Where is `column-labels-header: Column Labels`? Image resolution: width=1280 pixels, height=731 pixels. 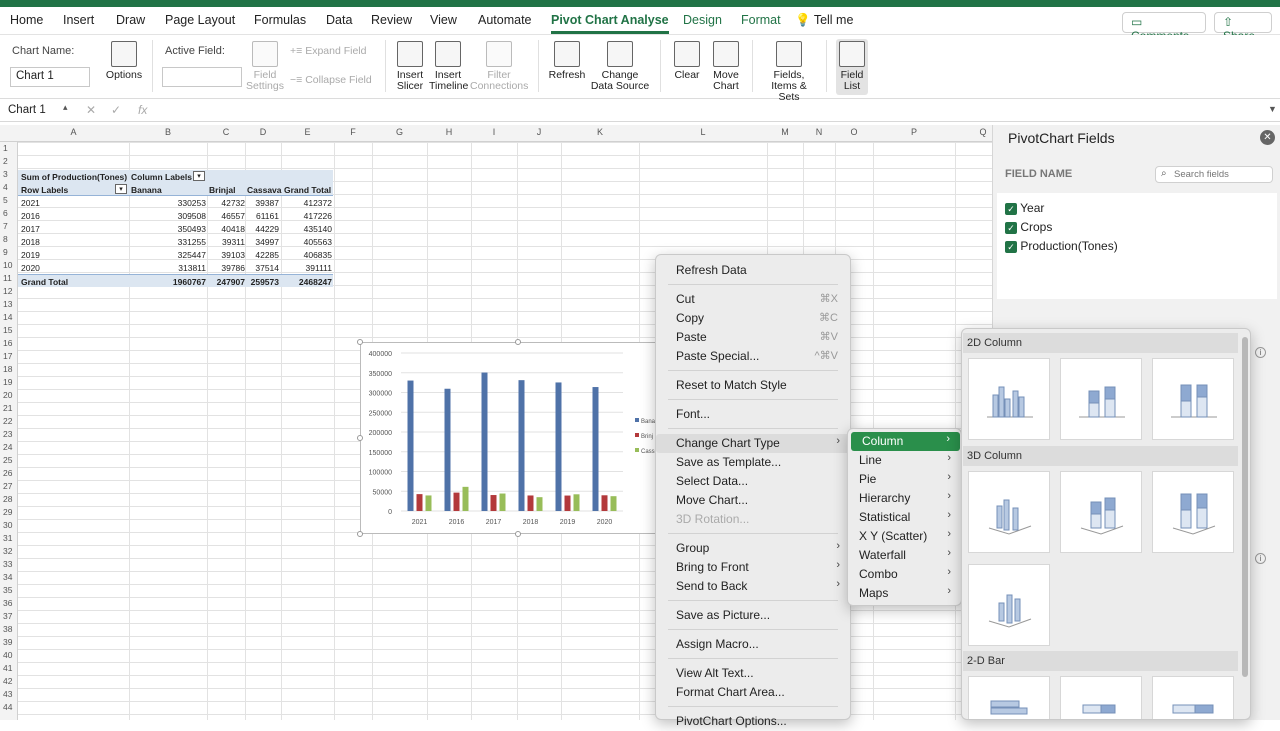 column-labels-header: Column Labels is located at coordinates (161, 177).